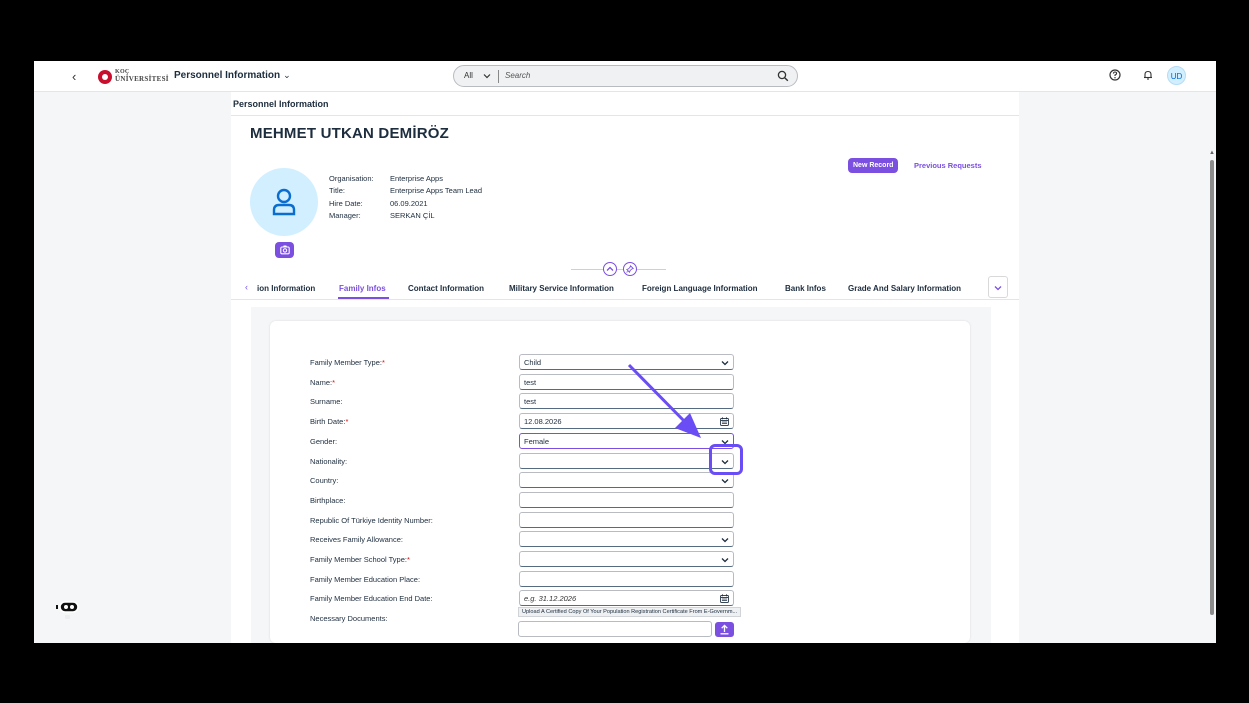 The width and height of the screenshot is (1249, 703). Describe the element at coordinates (664, 400) in the screenshot. I see `annotation-arrow-icon` at that location.